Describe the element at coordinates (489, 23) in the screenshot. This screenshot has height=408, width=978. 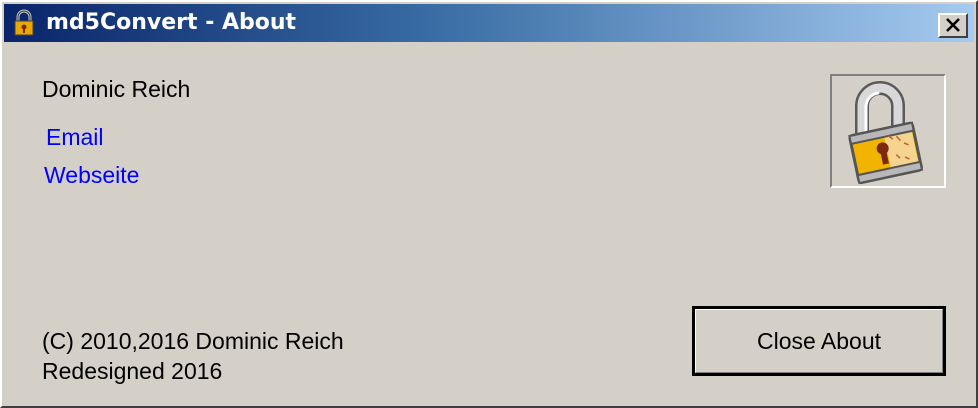
I see `title-bar: md5Convert - About` at that location.